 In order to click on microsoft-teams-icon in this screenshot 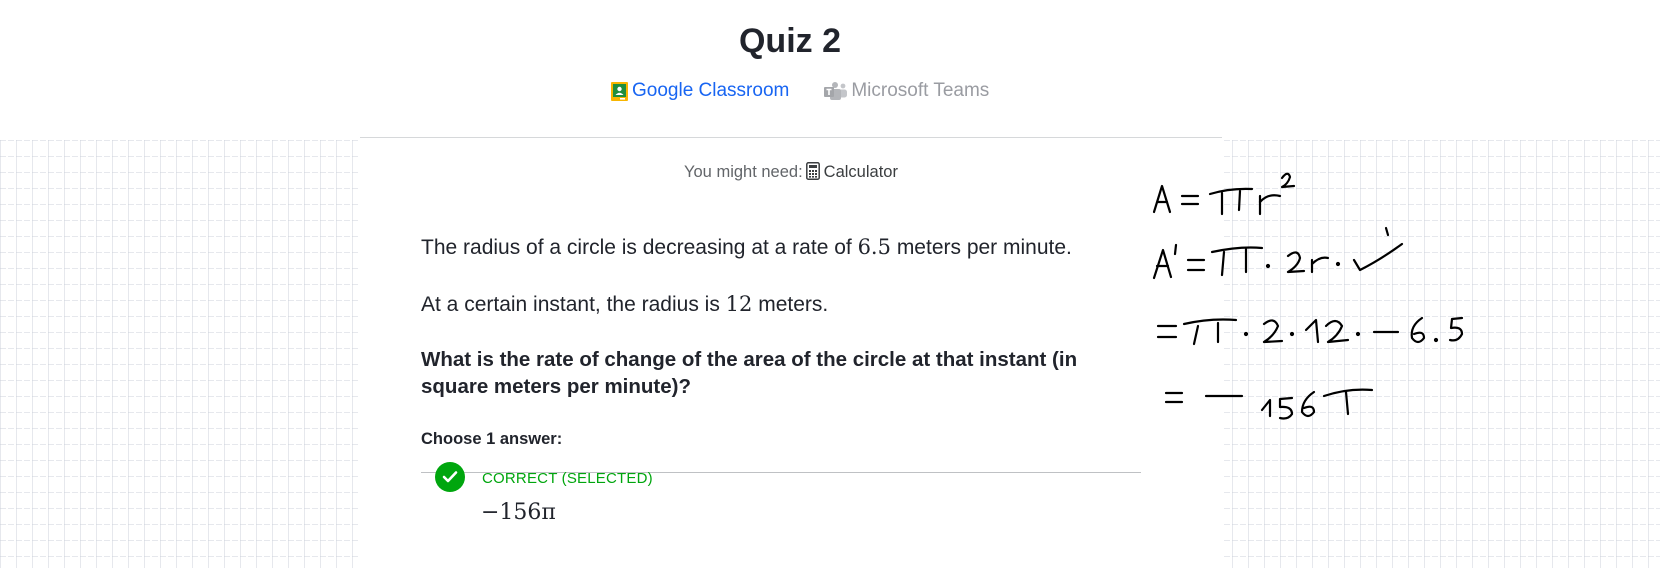, I will do `click(836, 91)`.